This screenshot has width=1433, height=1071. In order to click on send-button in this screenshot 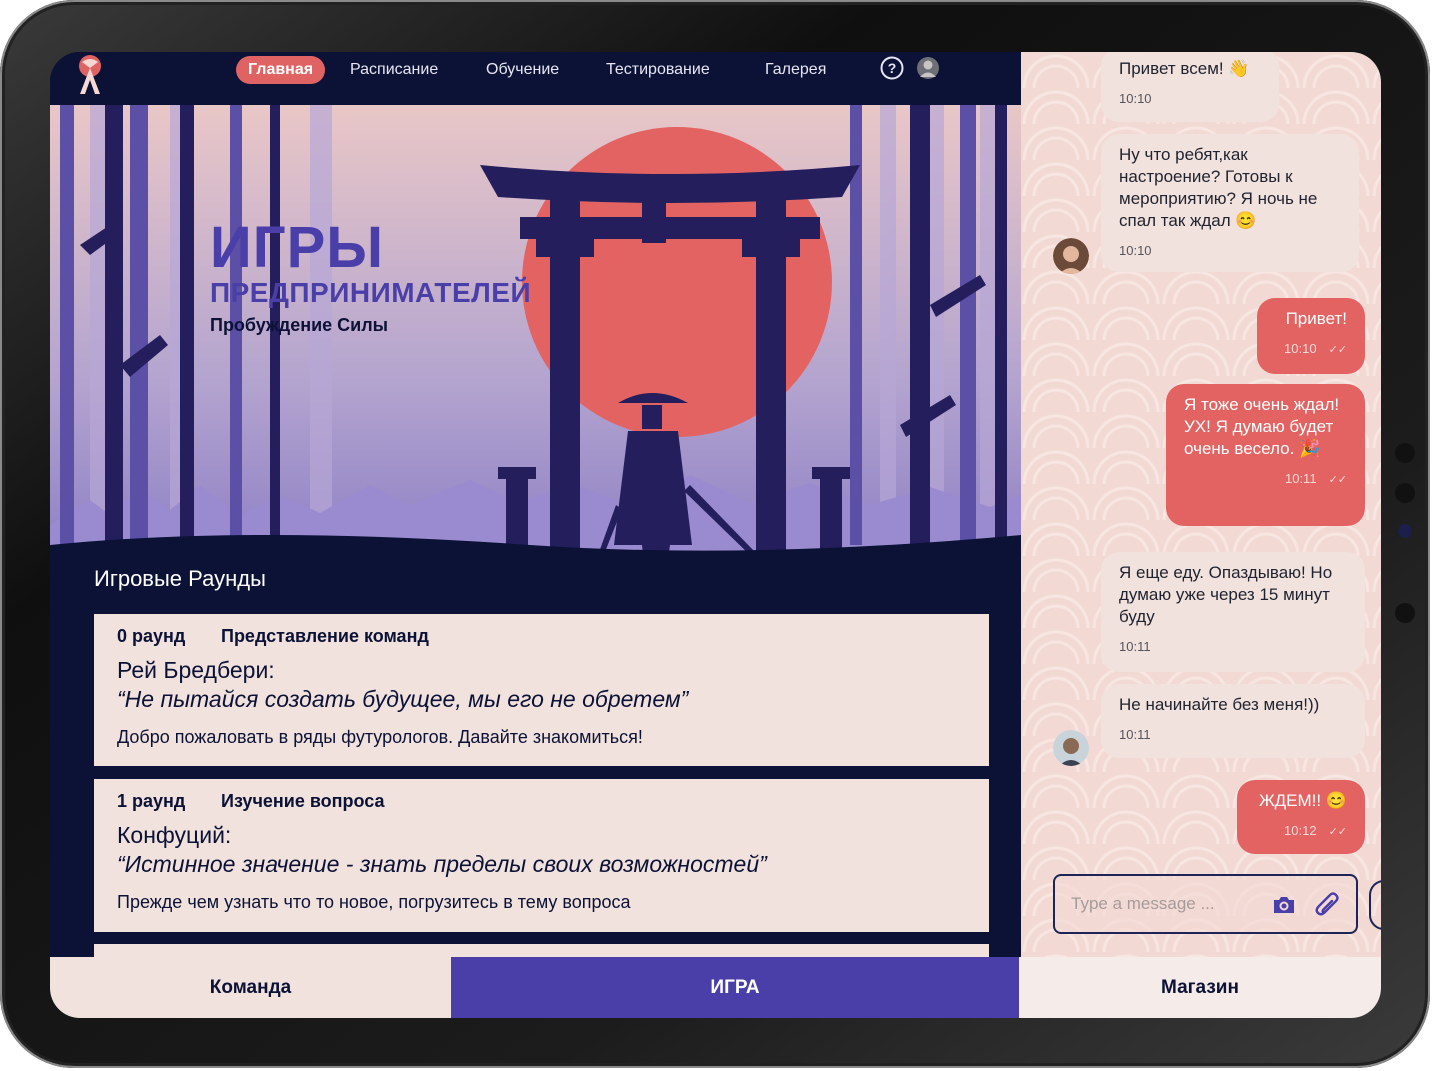, I will do `click(1375, 905)`.